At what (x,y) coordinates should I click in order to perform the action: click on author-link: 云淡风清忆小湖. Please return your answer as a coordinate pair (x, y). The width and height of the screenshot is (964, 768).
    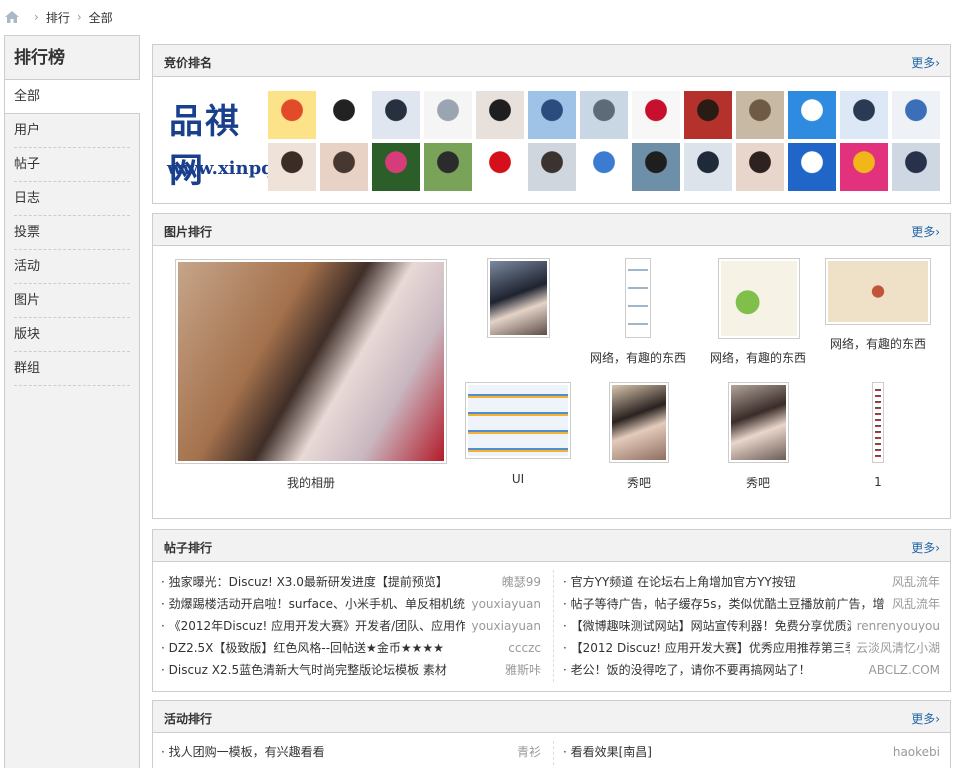
    Looking at the image, I should click on (894, 648).